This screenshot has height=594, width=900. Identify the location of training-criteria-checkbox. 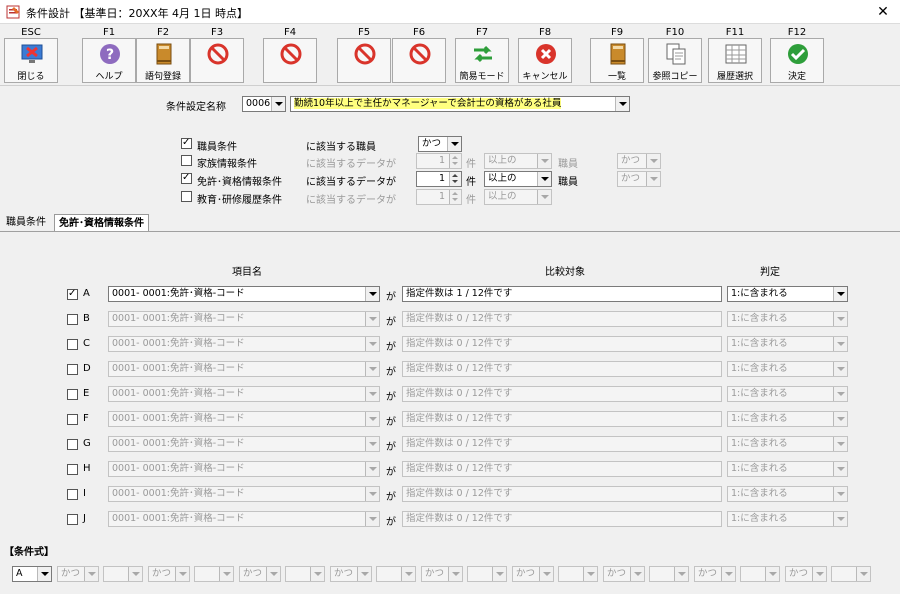
(186, 196).